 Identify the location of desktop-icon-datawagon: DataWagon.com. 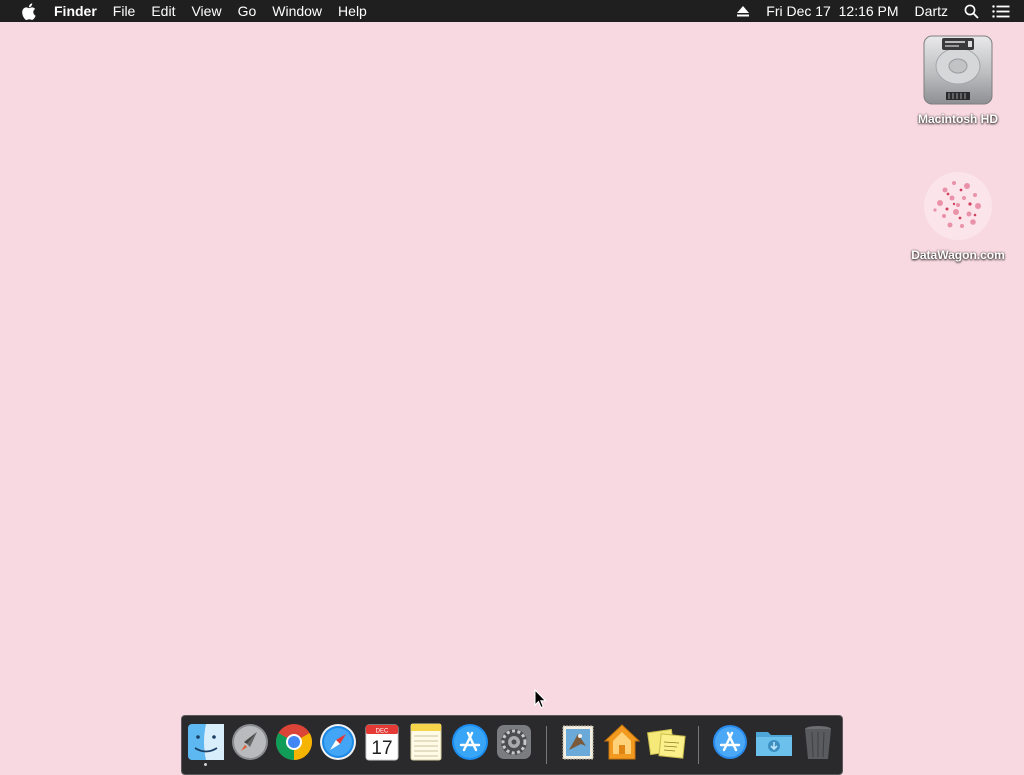
(958, 215).